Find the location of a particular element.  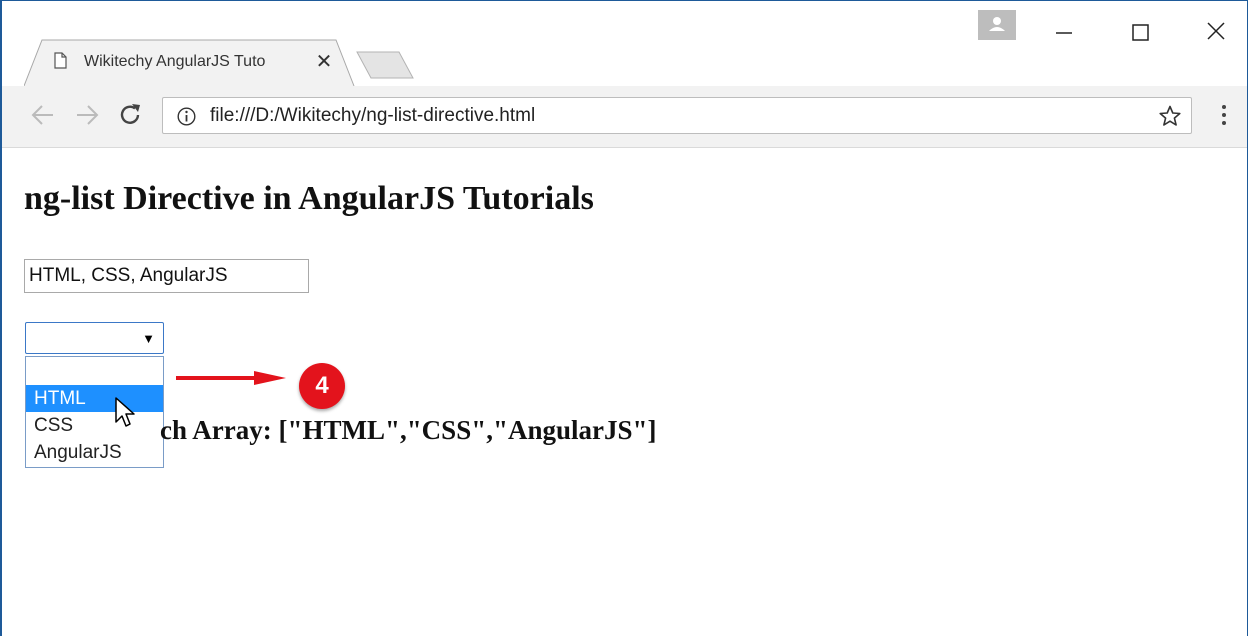

list-input is located at coordinates (166, 276).